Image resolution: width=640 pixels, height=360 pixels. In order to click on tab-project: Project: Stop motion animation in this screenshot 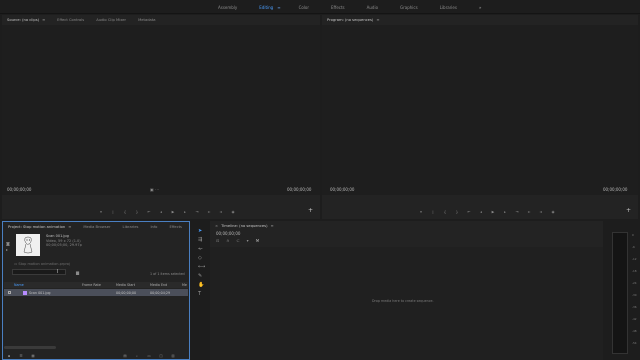, I will do `click(36, 227)`.